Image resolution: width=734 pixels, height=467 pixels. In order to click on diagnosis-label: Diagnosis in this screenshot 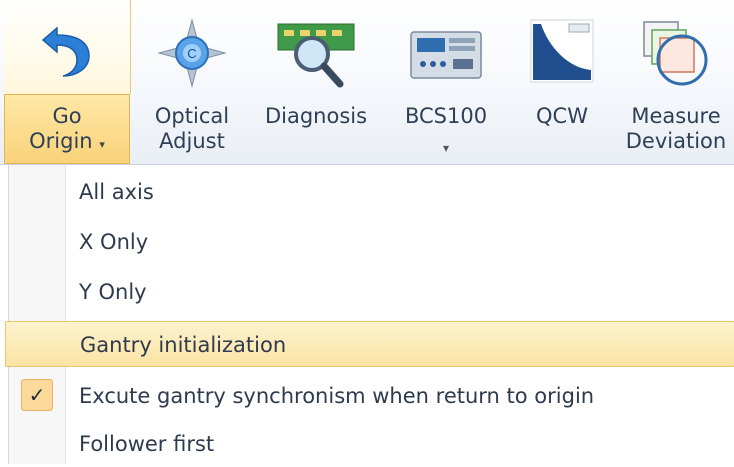, I will do `click(316, 116)`.